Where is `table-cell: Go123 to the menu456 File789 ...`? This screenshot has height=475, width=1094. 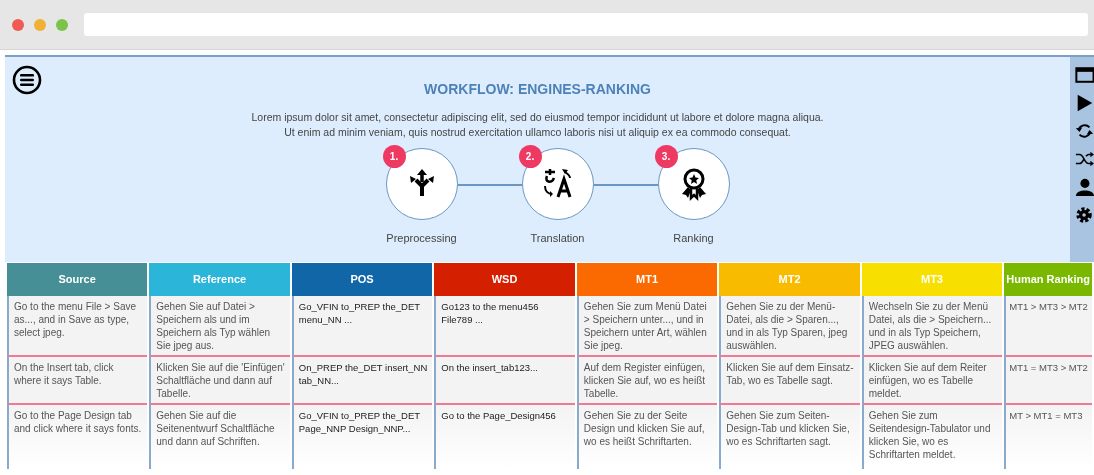 table-cell: Go123 to the menu456 File789 ... is located at coordinates (504, 326).